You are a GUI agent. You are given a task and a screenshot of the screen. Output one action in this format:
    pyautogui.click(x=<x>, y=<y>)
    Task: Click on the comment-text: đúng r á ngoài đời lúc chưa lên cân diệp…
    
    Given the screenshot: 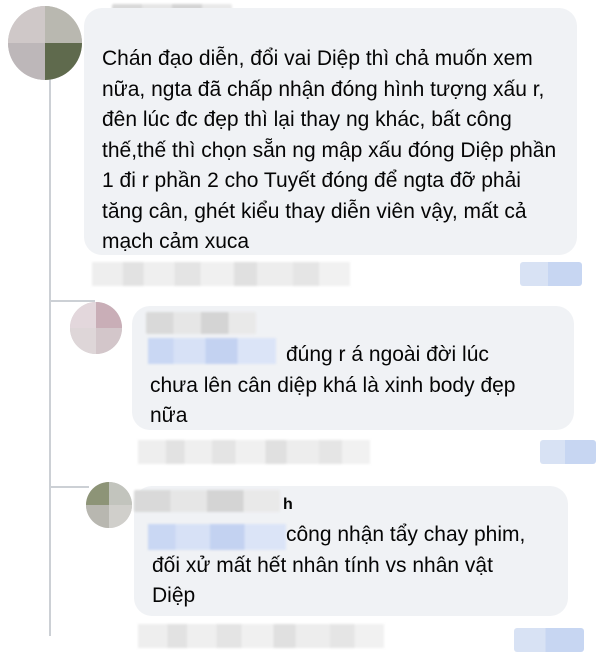 What is the action you would take?
    pyautogui.click(x=333, y=385)
    